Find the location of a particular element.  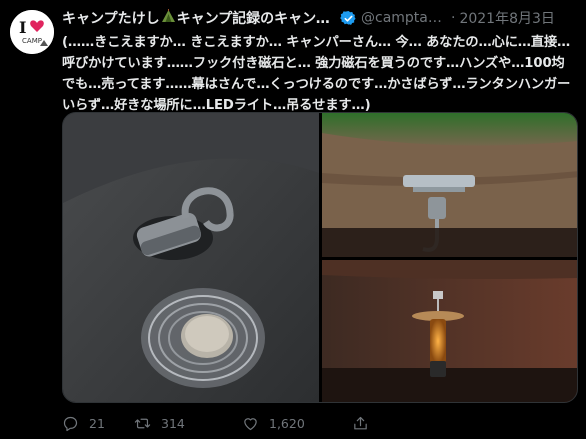

user-handle: @camptakeshi is located at coordinates (404, 18).